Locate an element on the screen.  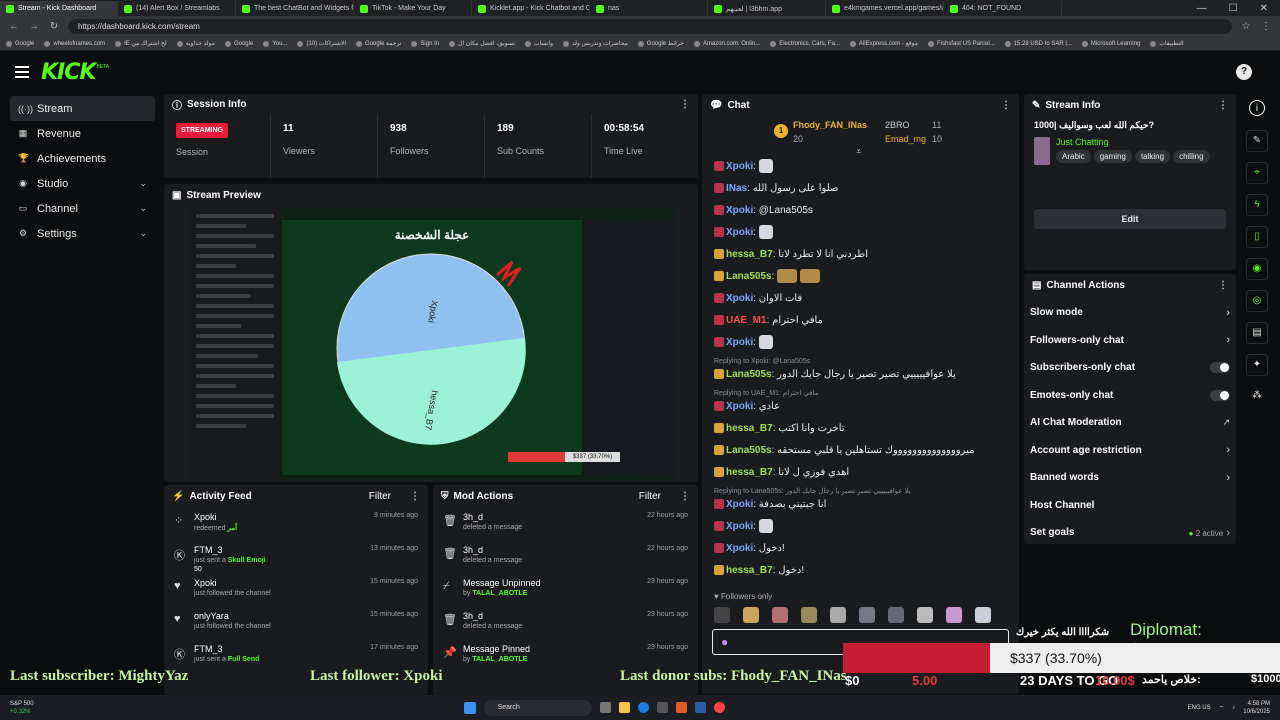
channel-action-subscribers-only-chat: Subscribers-only chat is located at coordinates (1130, 368).